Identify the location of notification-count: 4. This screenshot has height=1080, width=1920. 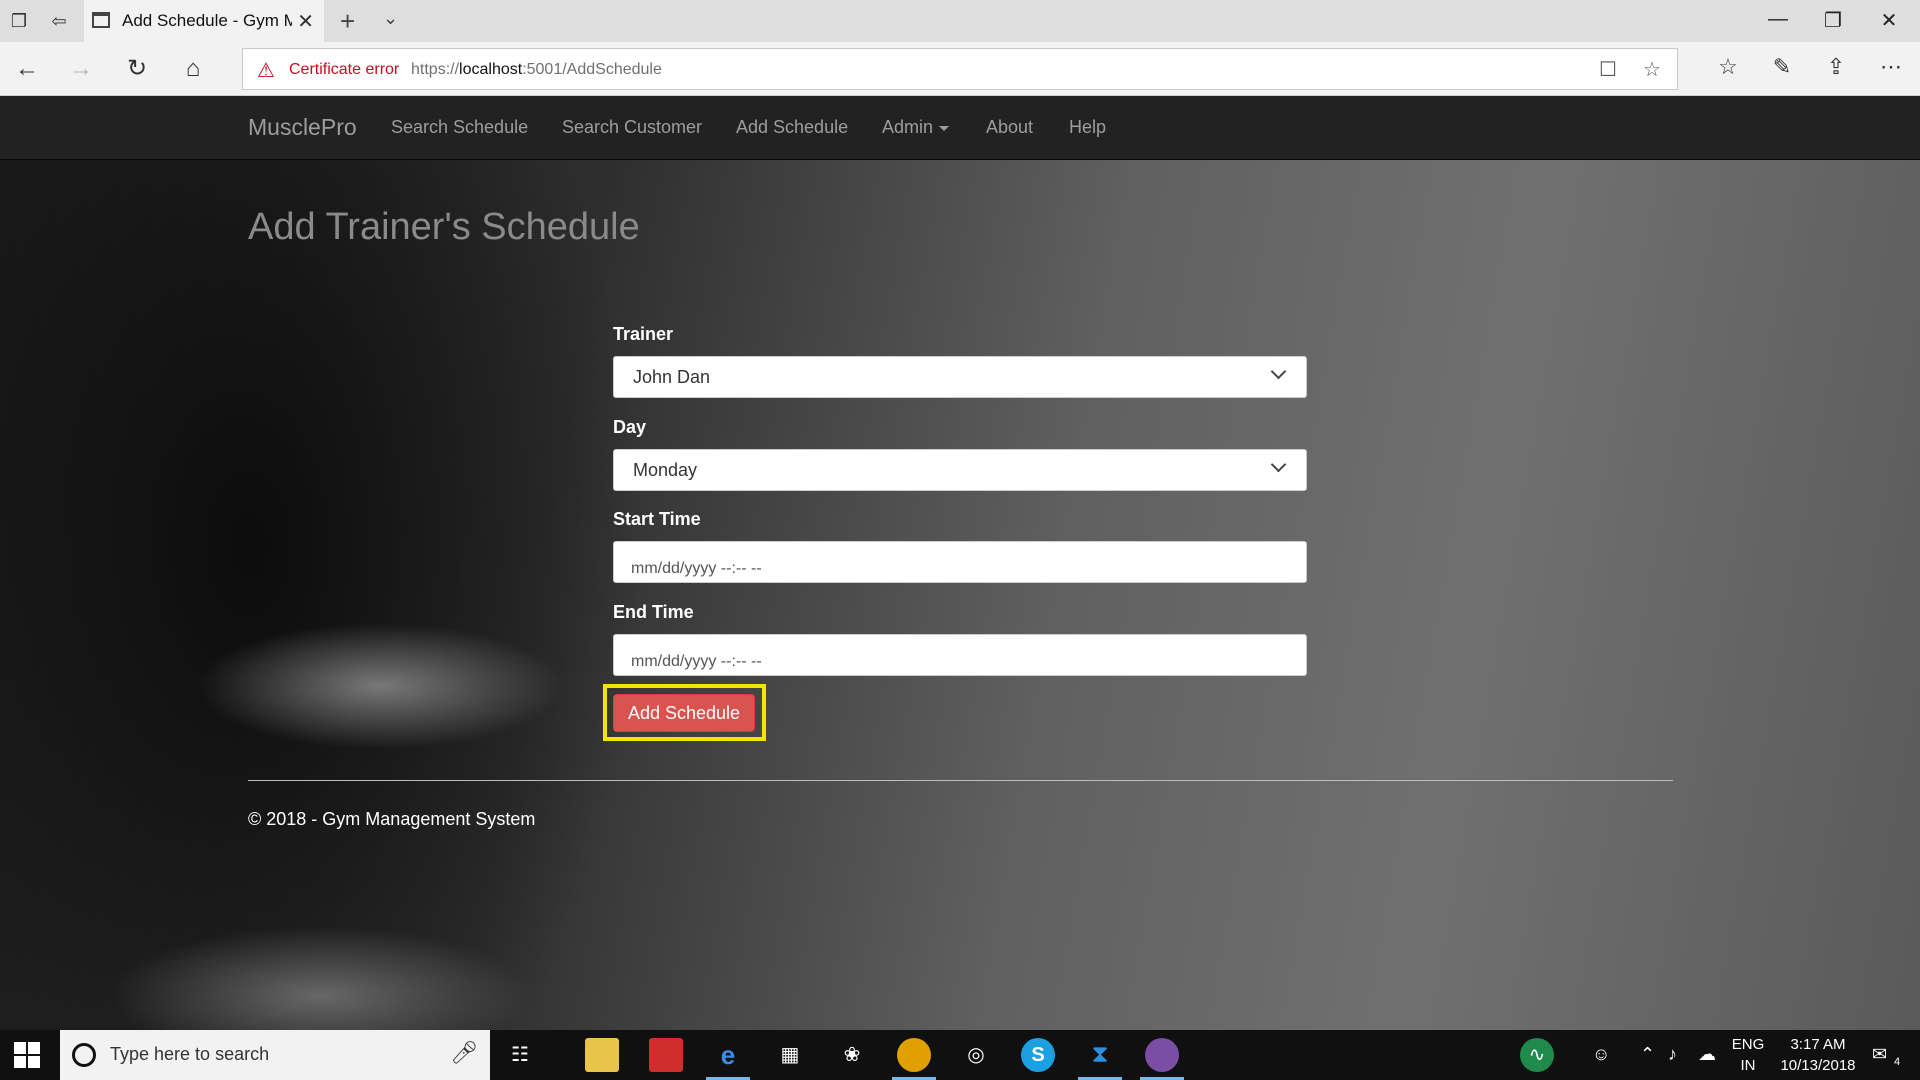
(1897, 1062).